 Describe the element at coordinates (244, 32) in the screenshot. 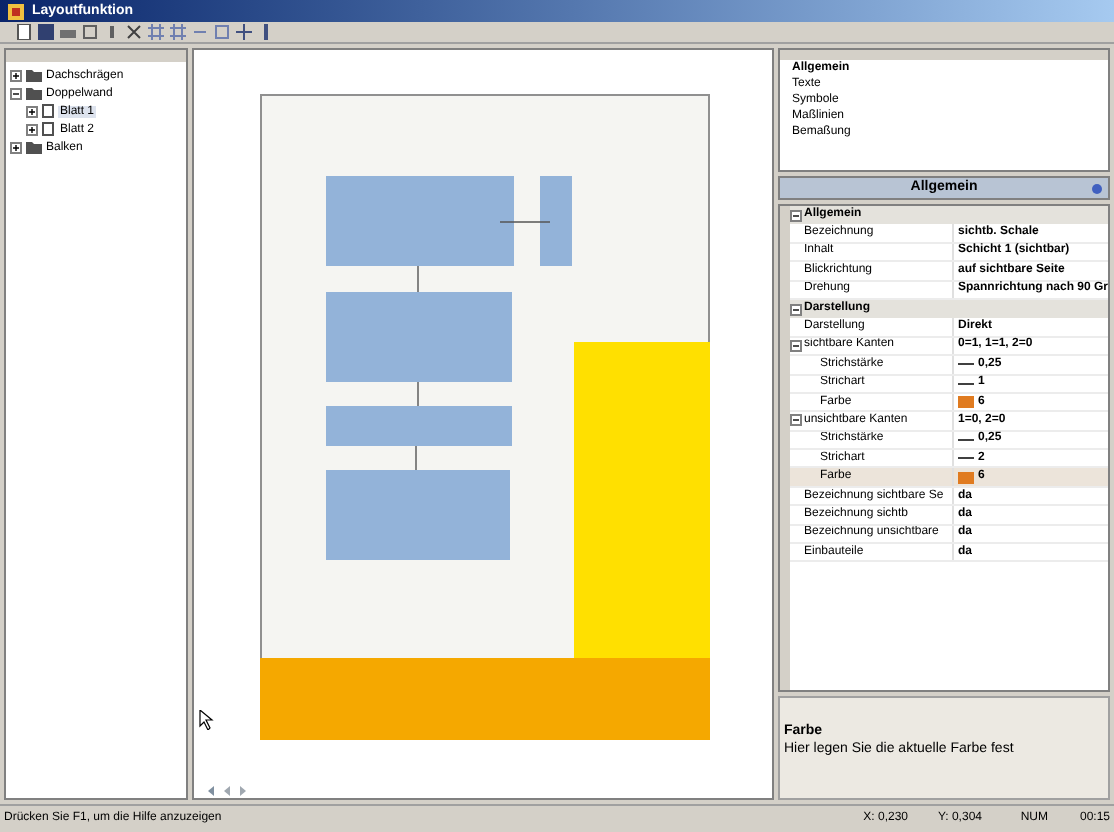

I see `move-icon` at that location.